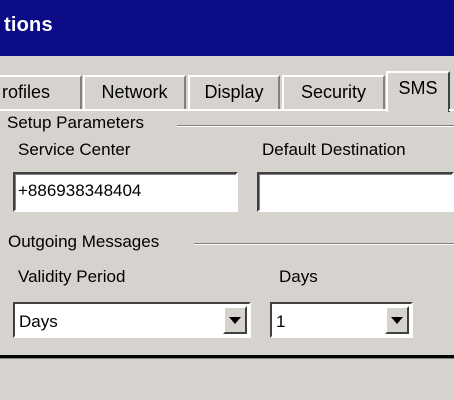  What do you see at coordinates (451, 110) in the screenshot?
I see `tab-baseline-right` at bounding box center [451, 110].